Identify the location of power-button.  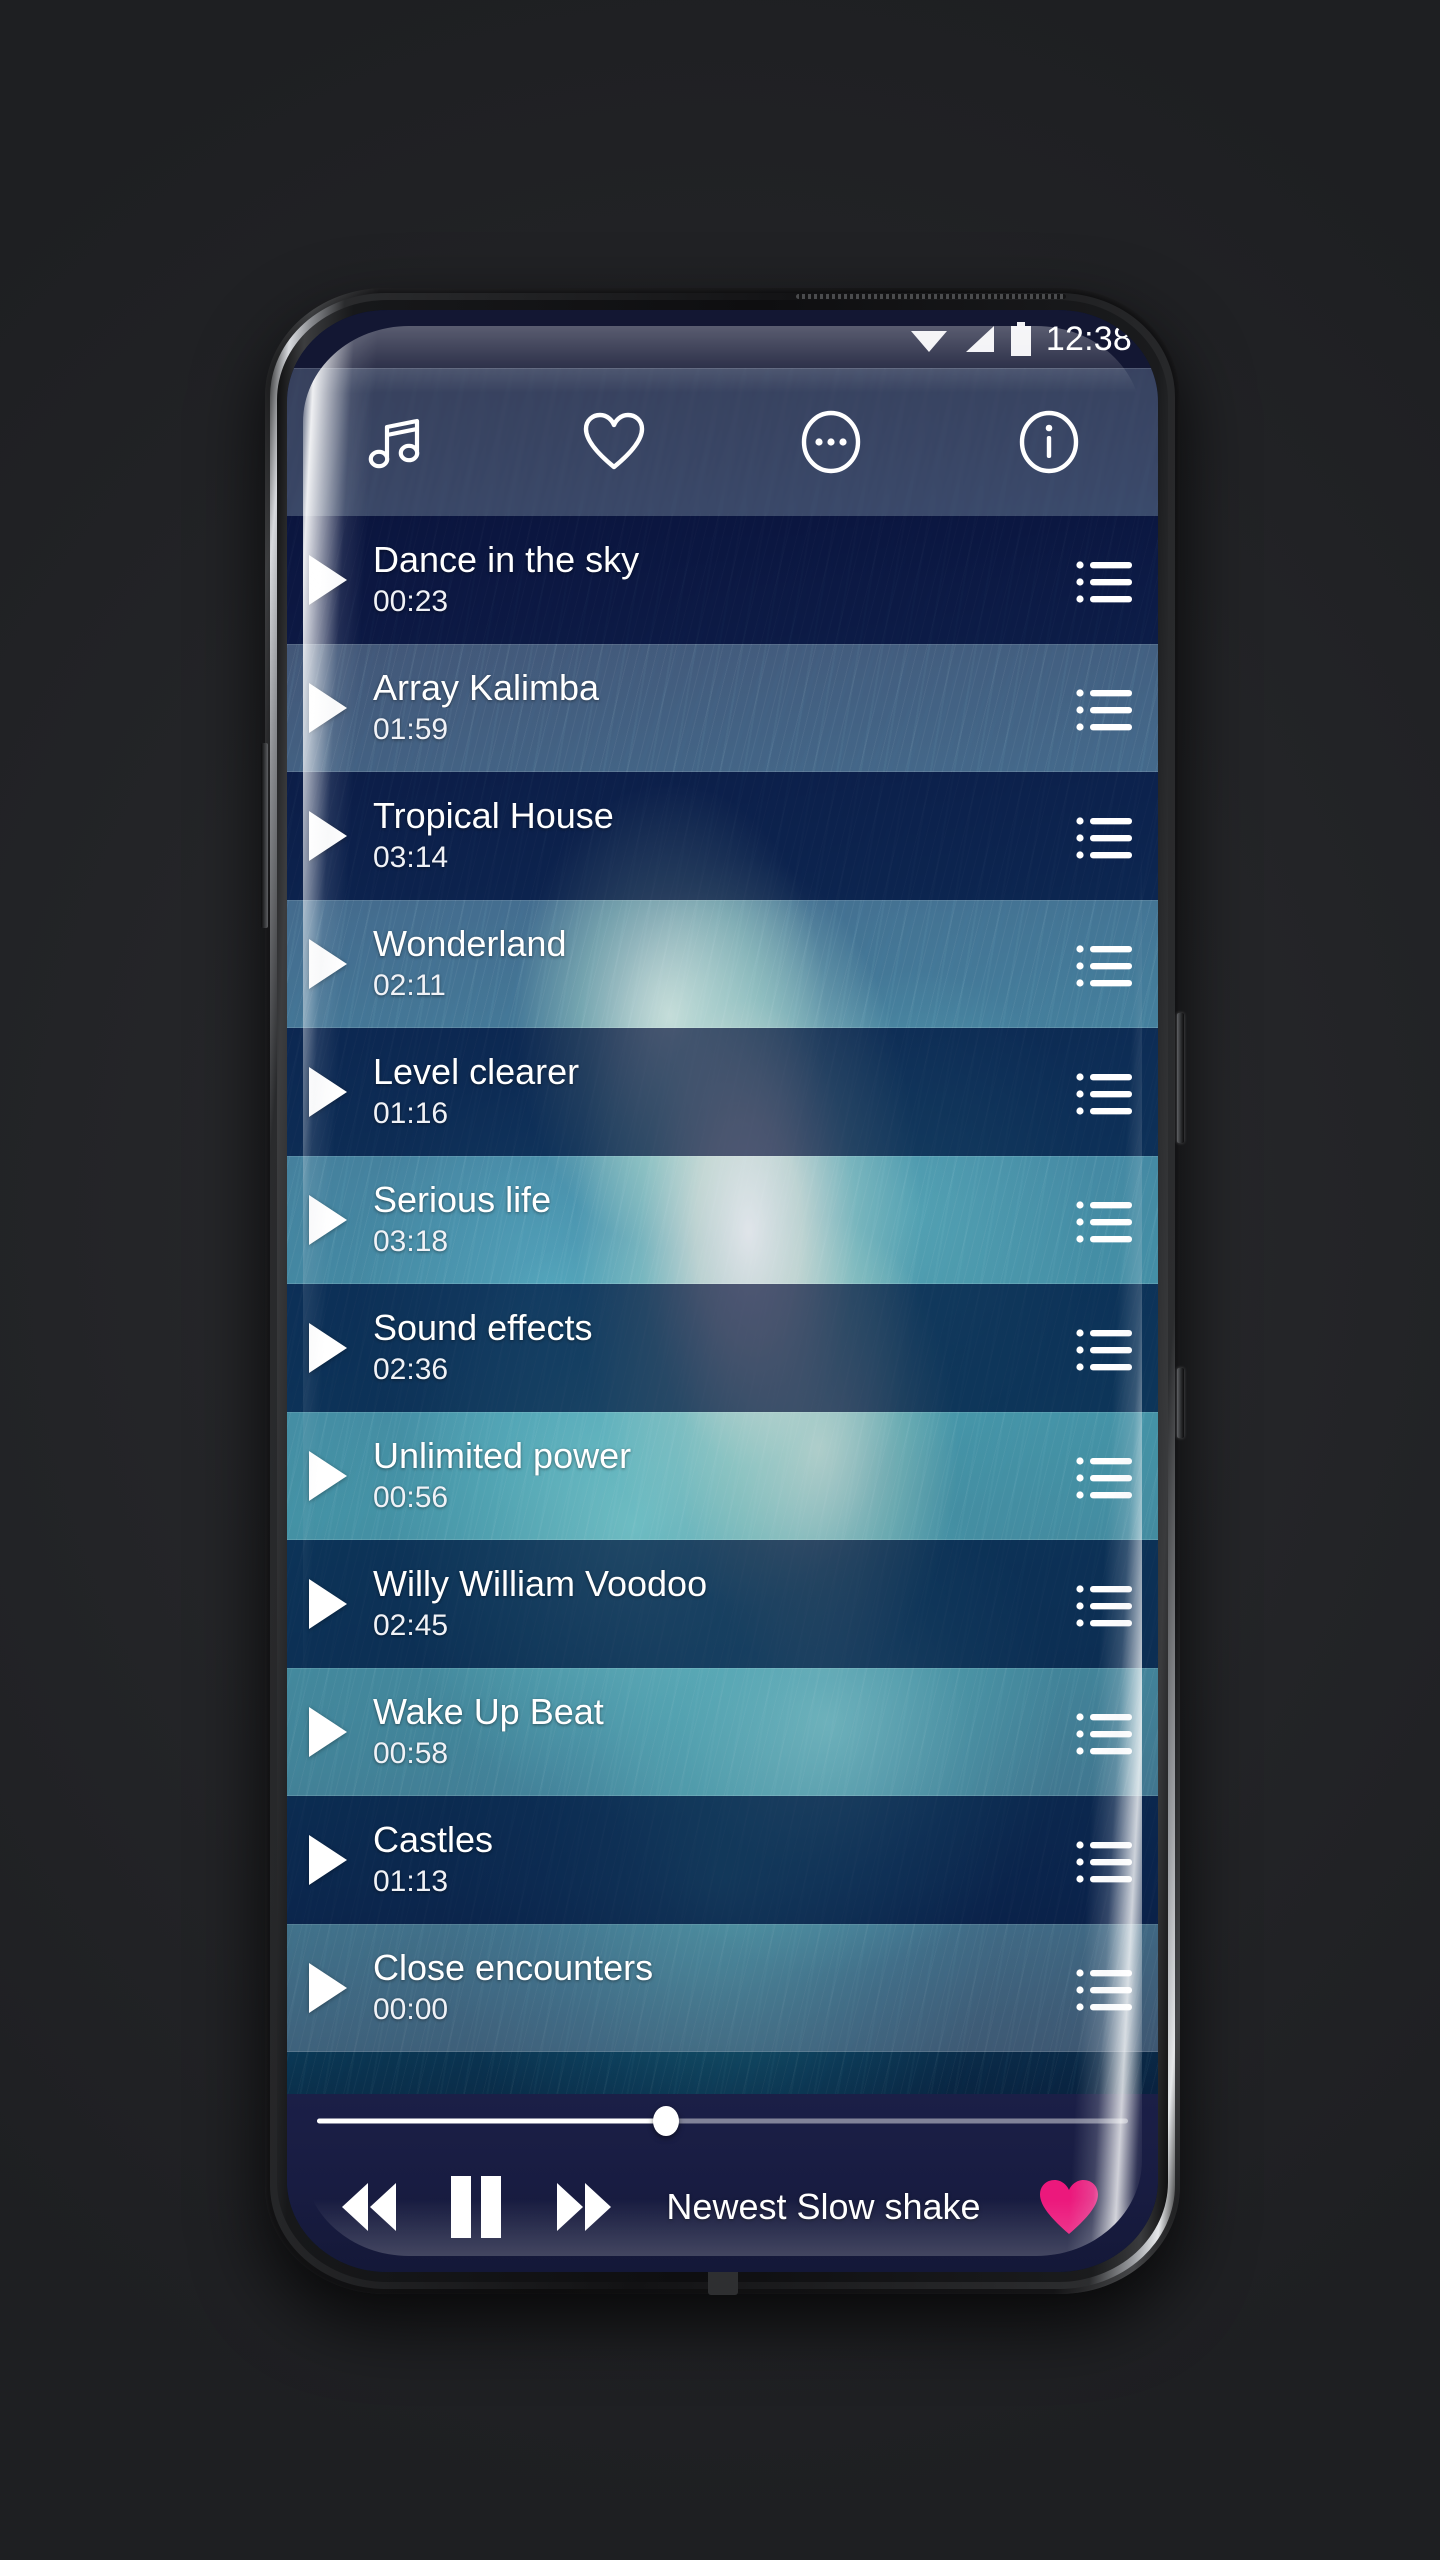
(1180, 1078).